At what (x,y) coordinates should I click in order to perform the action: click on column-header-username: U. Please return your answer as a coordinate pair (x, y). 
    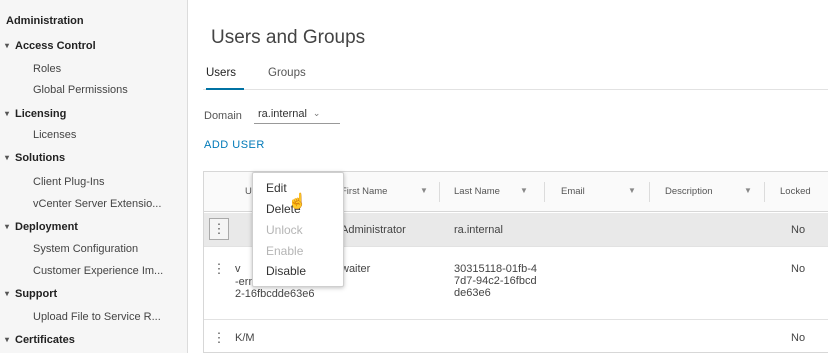
    Looking at the image, I should click on (248, 191).